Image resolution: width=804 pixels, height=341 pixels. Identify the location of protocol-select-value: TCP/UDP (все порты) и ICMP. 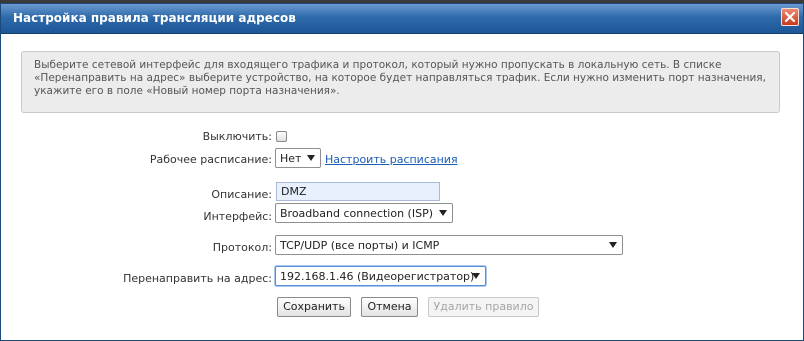
(360, 245).